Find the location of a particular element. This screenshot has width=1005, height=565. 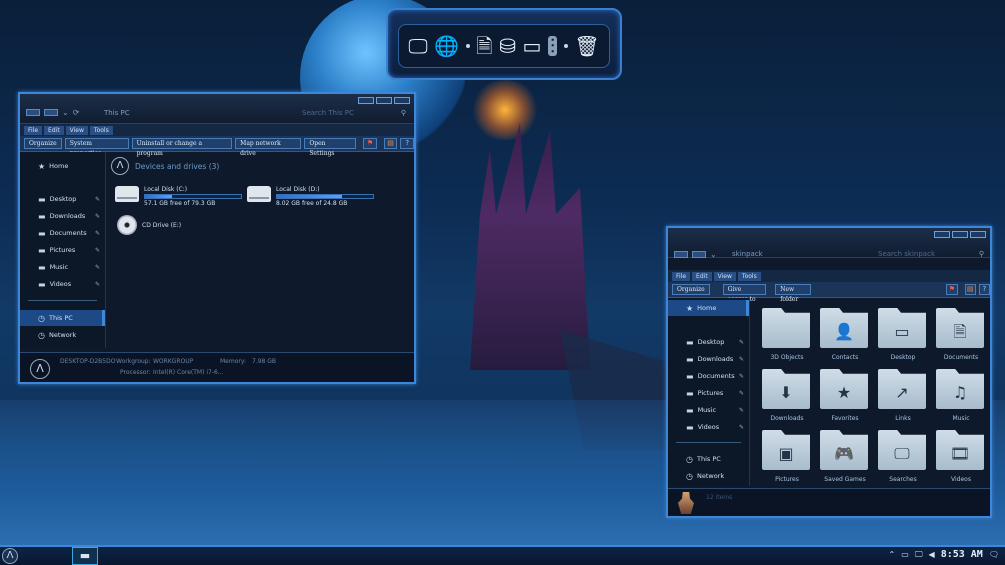

give-access-button: Give access to is located at coordinates (744, 293).